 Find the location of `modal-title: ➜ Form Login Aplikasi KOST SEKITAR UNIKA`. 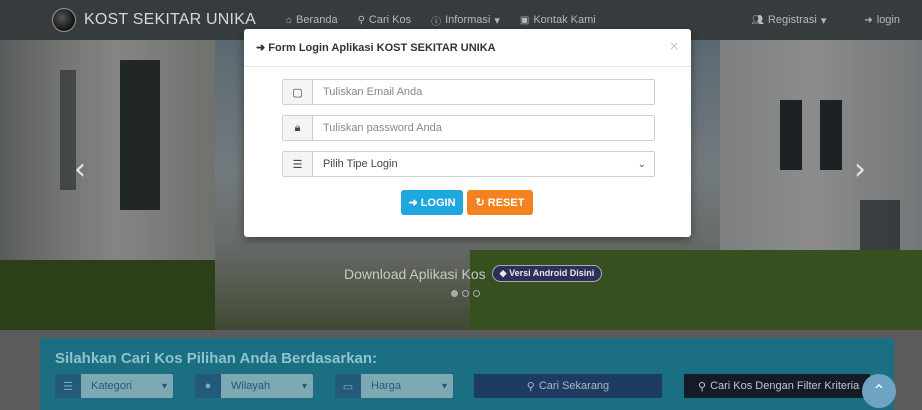

modal-title: ➜ Form Login Aplikasi KOST SEKITAR UNIKA is located at coordinates (376, 47).